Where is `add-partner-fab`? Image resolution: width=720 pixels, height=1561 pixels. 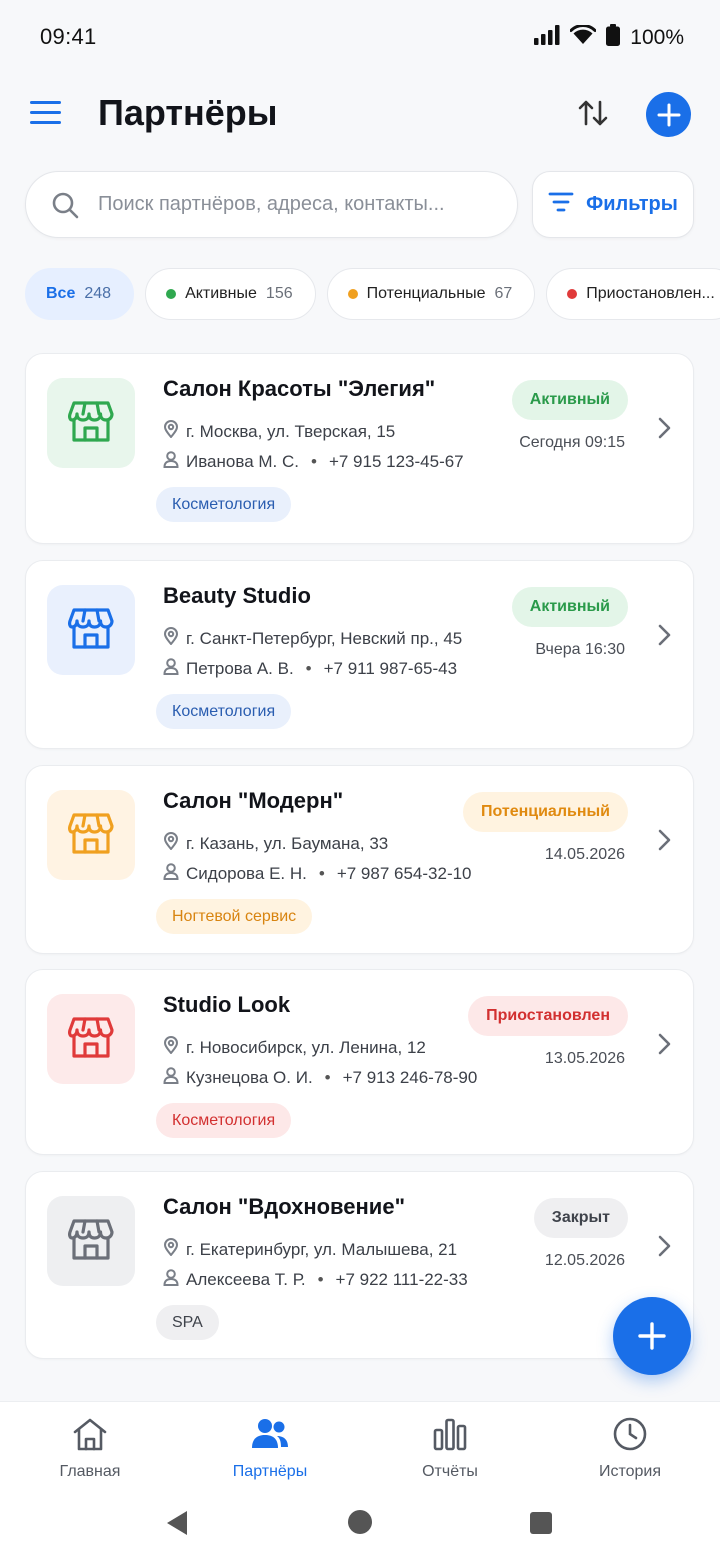 add-partner-fab is located at coordinates (652, 1336).